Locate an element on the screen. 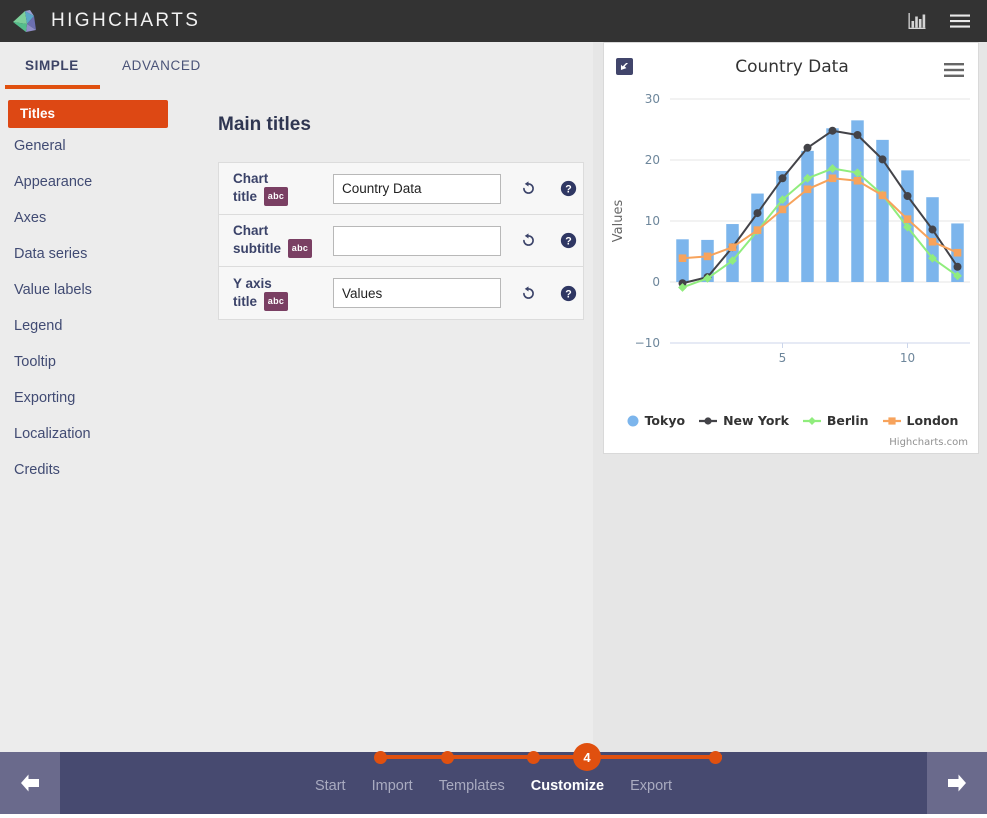 The image size is (987, 818). y-axis-title-input is located at coordinates (417, 293).